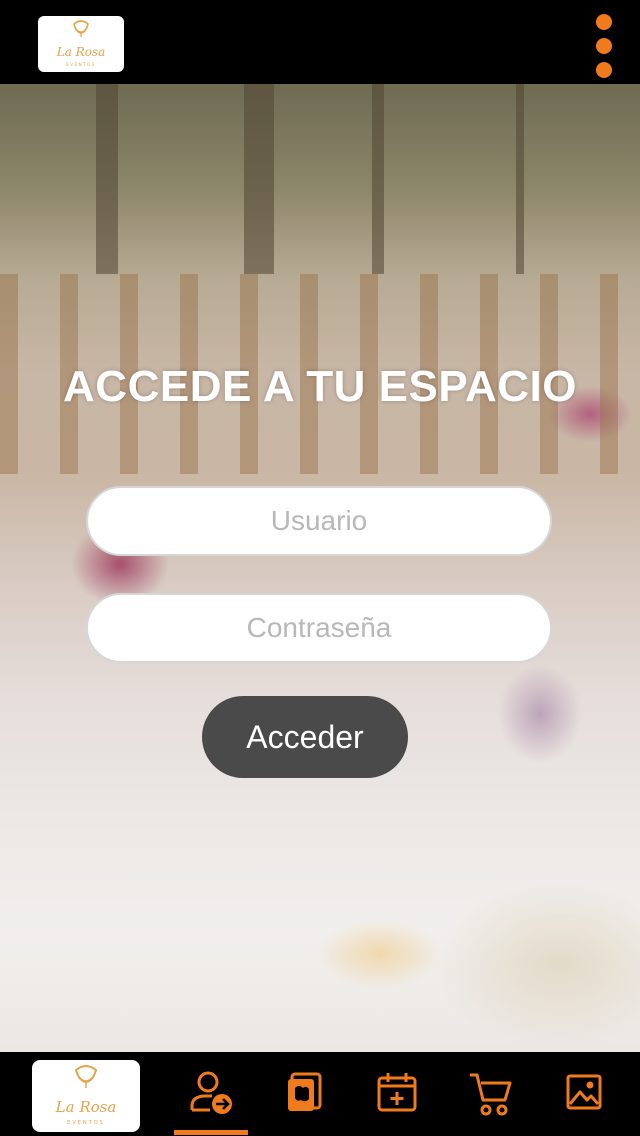 The width and height of the screenshot is (640, 1136). I want to click on menu-book-icon, so click(305, 1091).